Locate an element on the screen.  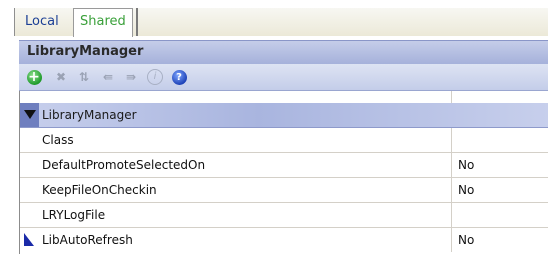
tab-divider is located at coordinates (137, 22).